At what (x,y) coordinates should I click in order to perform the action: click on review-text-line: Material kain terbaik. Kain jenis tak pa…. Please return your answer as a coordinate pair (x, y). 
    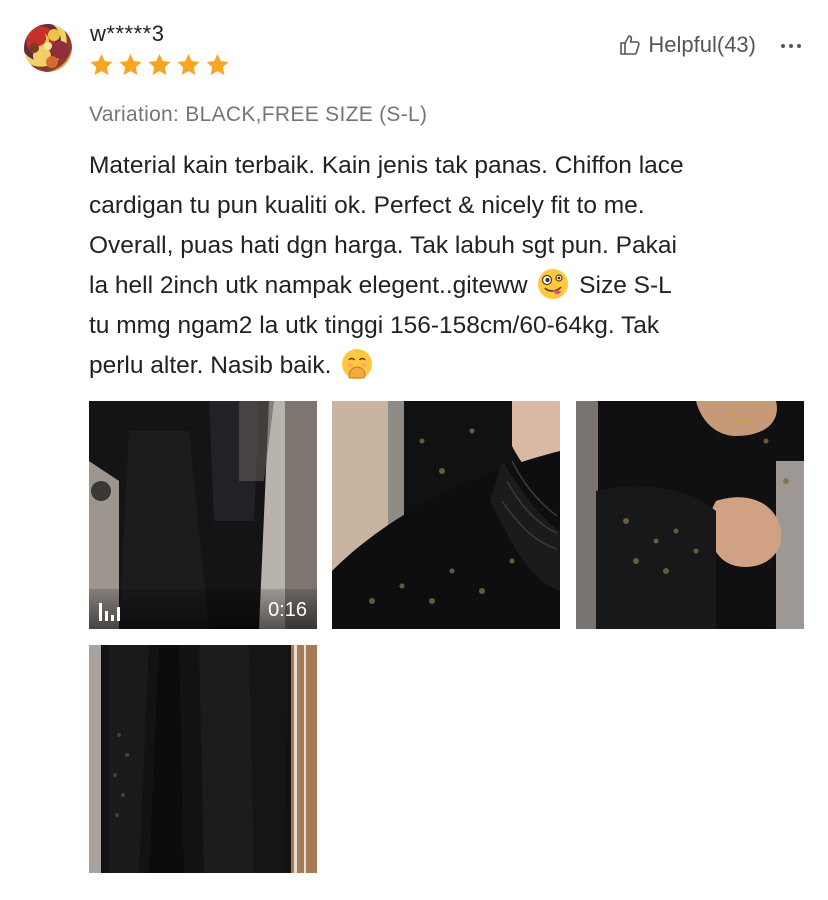
    Looking at the image, I should click on (386, 165).